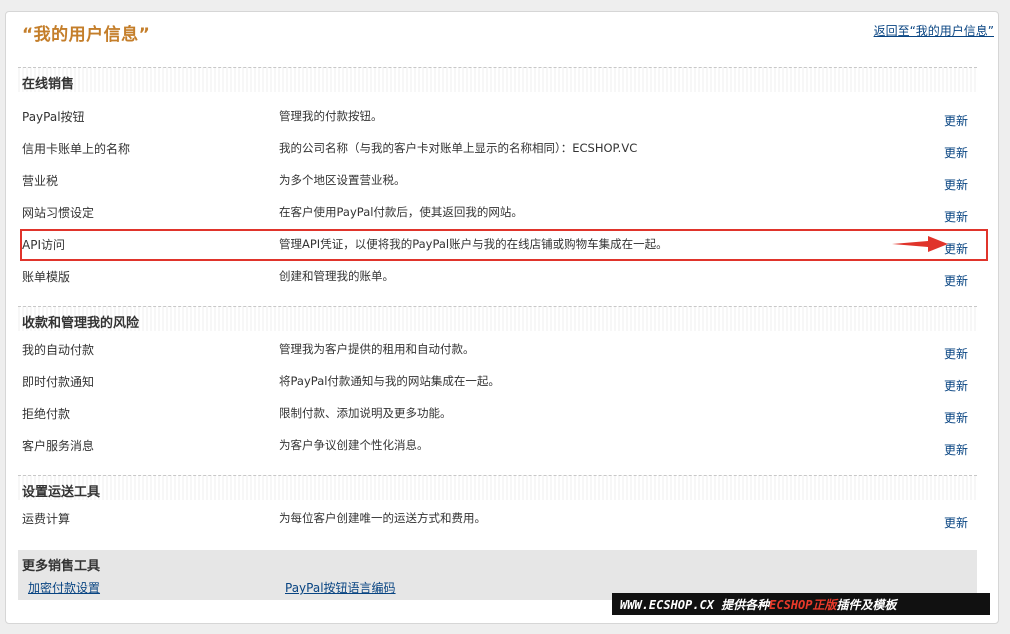  Describe the element at coordinates (667, 605) in the screenshot. I see `banner-site: WWW.ECSHOP.CX` at that location.